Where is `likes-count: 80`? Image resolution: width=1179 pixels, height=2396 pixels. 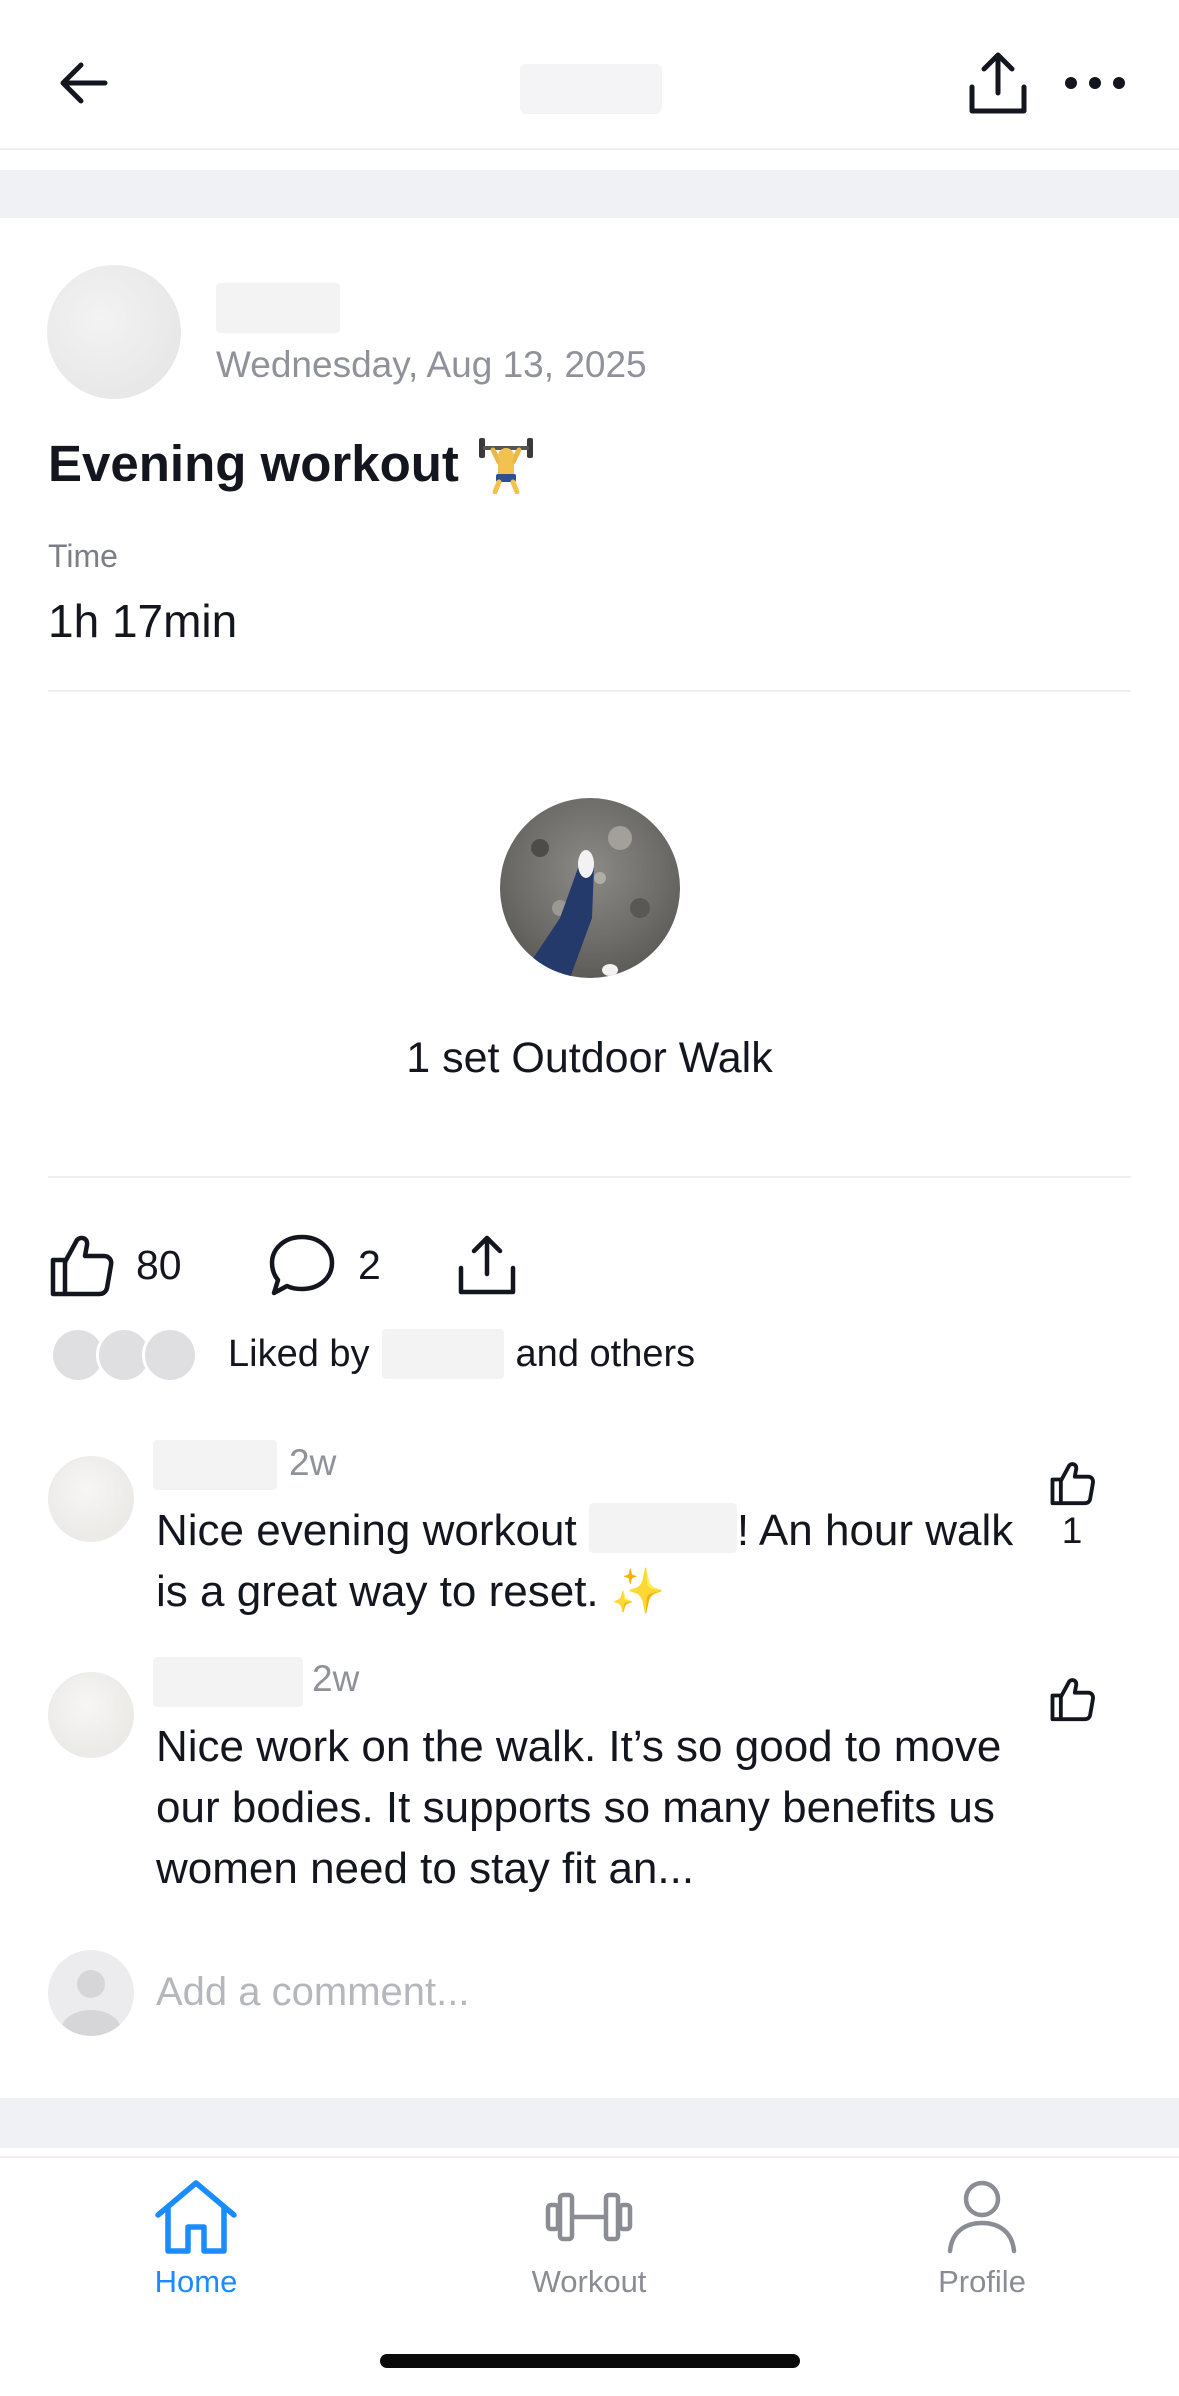
likes-count: 80 is located at coordinates (159, 1265).